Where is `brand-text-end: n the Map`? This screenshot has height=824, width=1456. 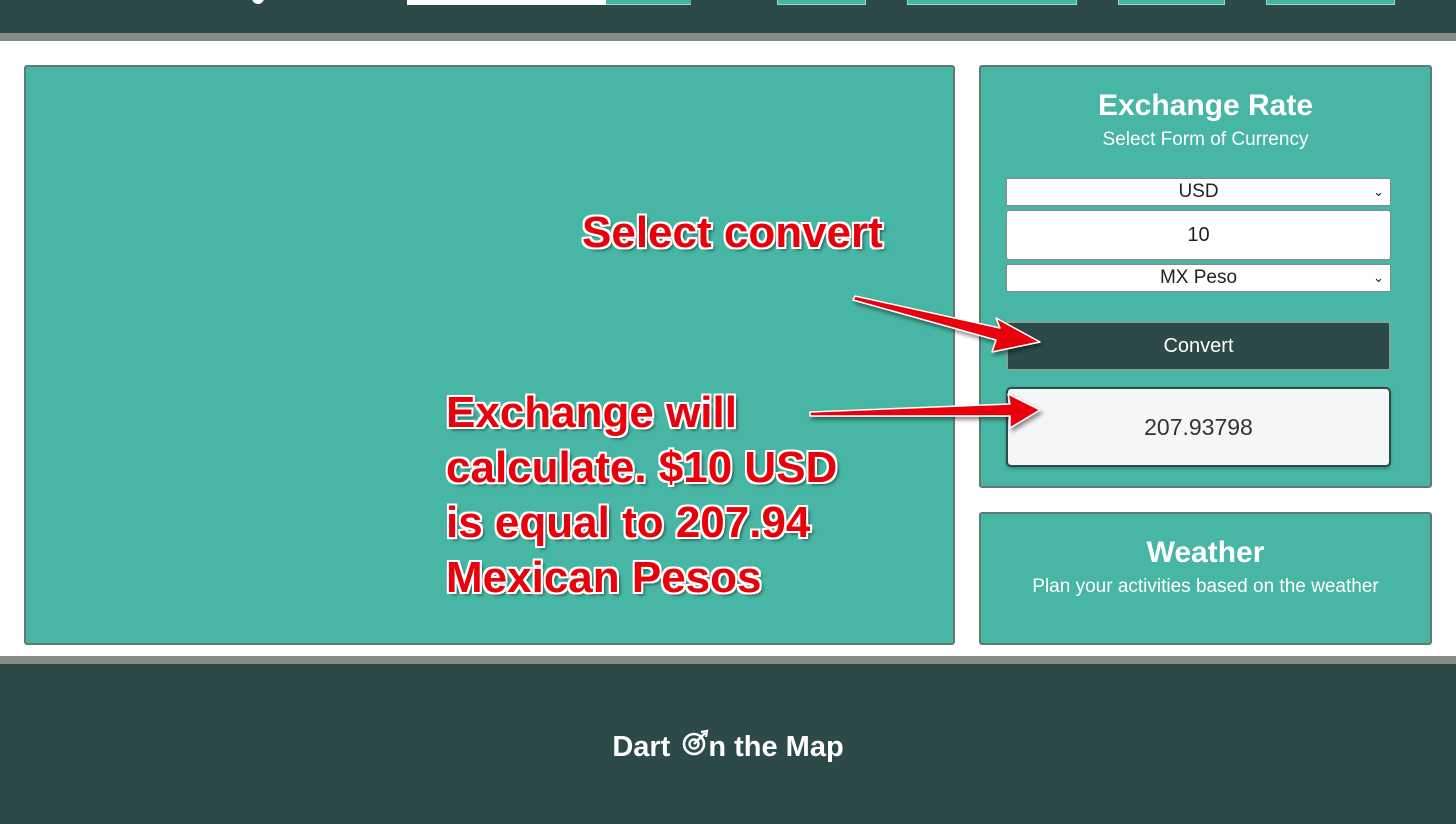
brand-text-end: n the Map is located at coordinates (776, 747).